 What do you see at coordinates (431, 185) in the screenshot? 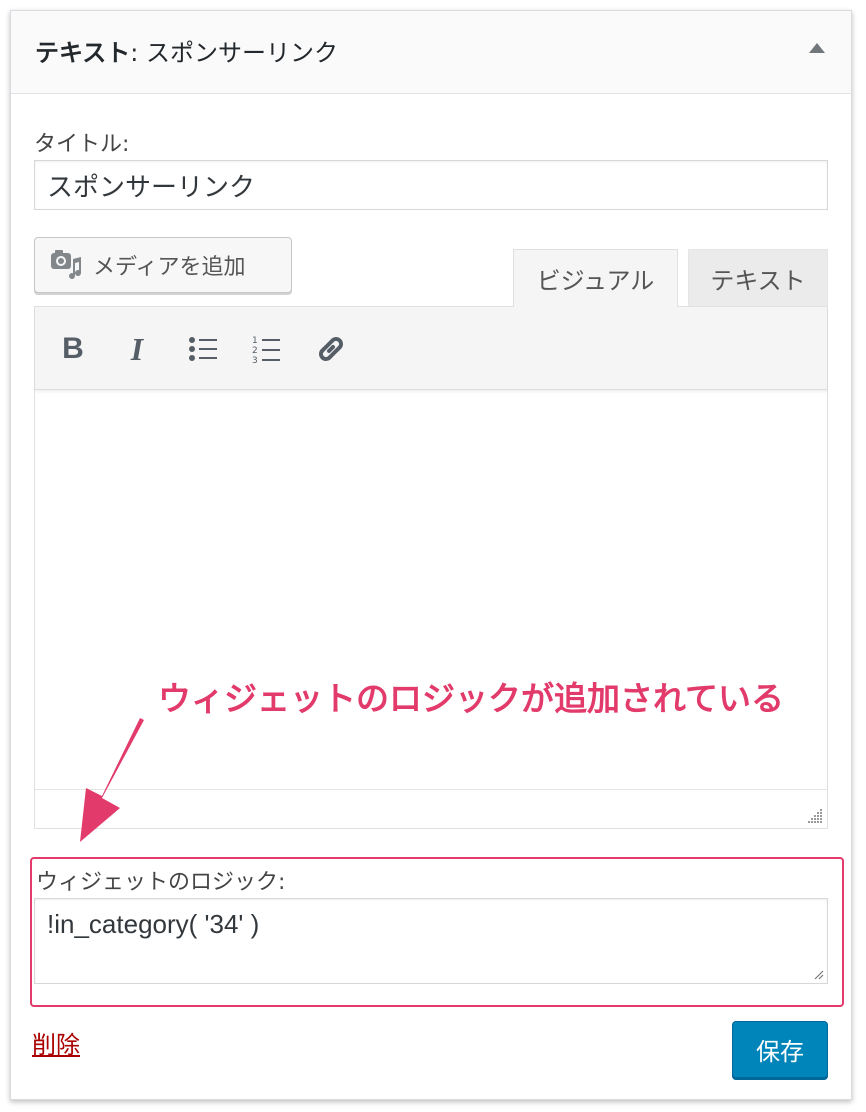
I see `title-input: スポンサーリンク` at bounding box center [431, 185].